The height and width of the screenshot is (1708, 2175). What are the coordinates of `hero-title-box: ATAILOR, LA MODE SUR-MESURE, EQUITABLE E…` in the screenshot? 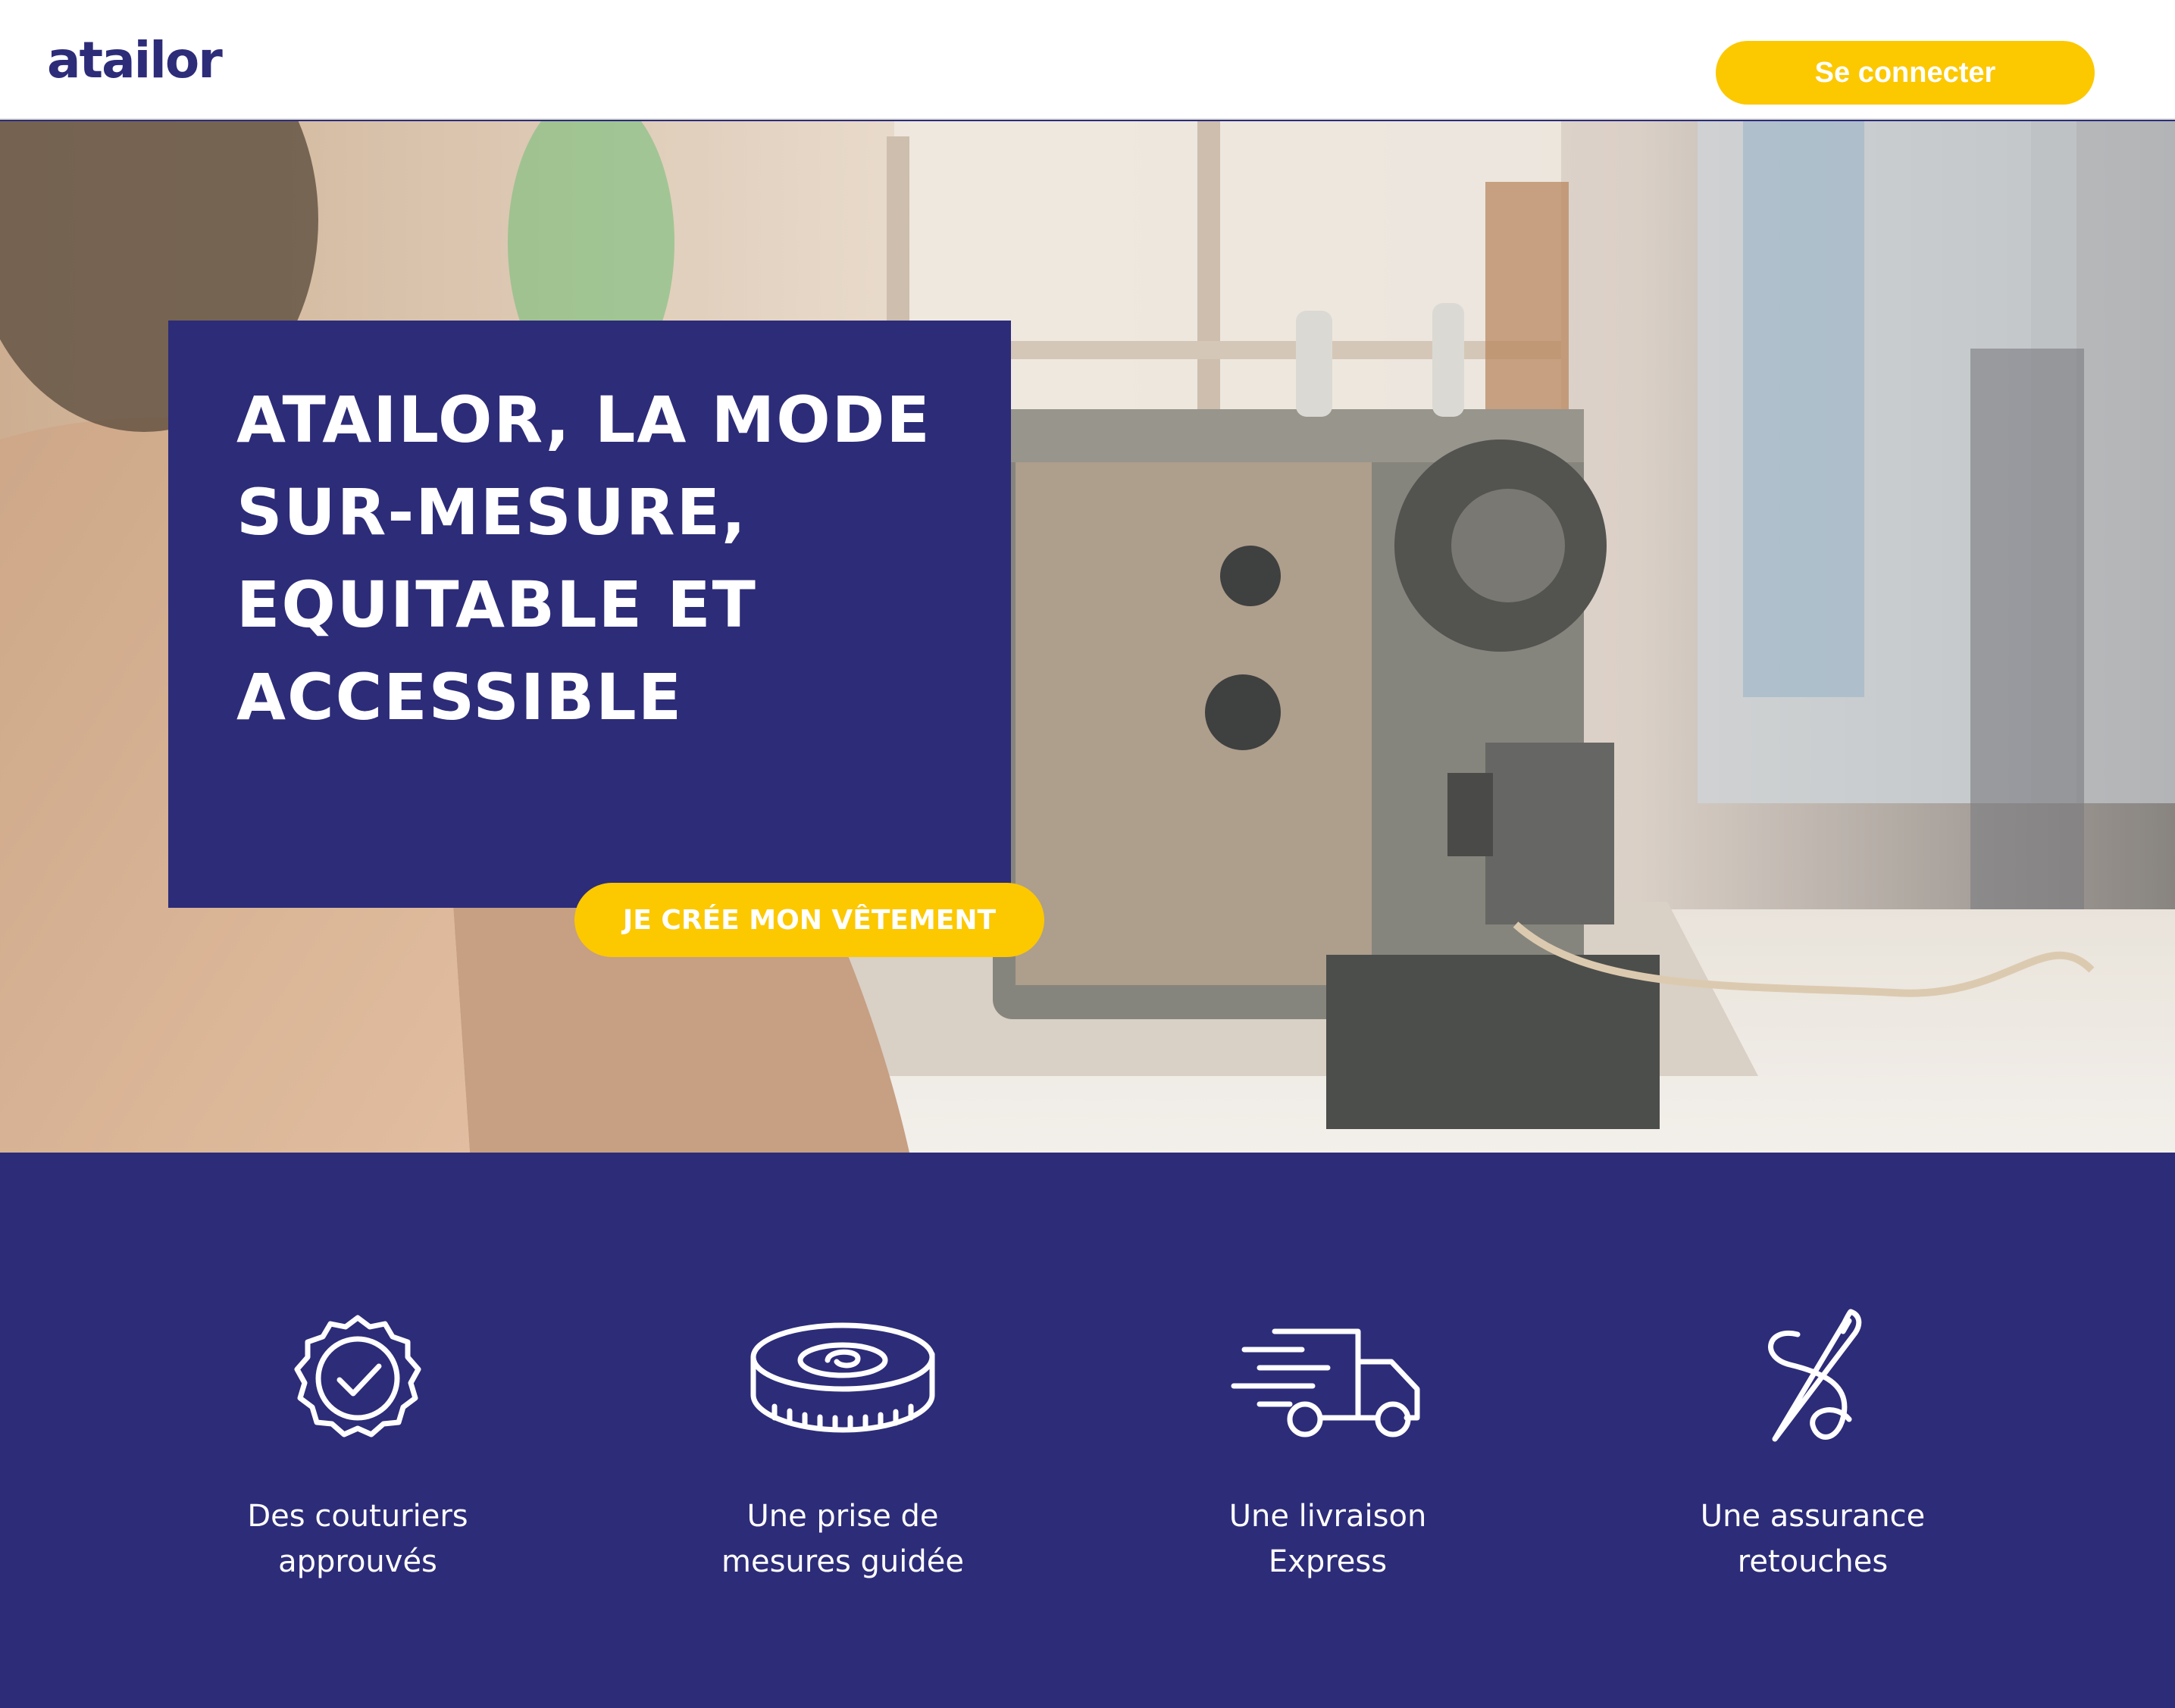 It's located at (589, 614).